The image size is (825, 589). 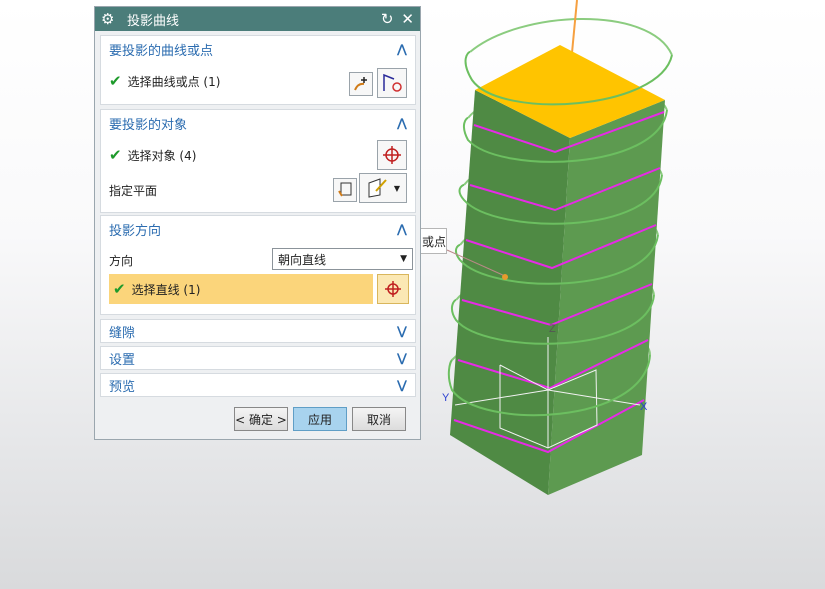 What do you see at coordinates (241, 289) in the screenshot?
I see `select-line-row: ✔ 选择直线 (1)` at bounding box center [241, 289].